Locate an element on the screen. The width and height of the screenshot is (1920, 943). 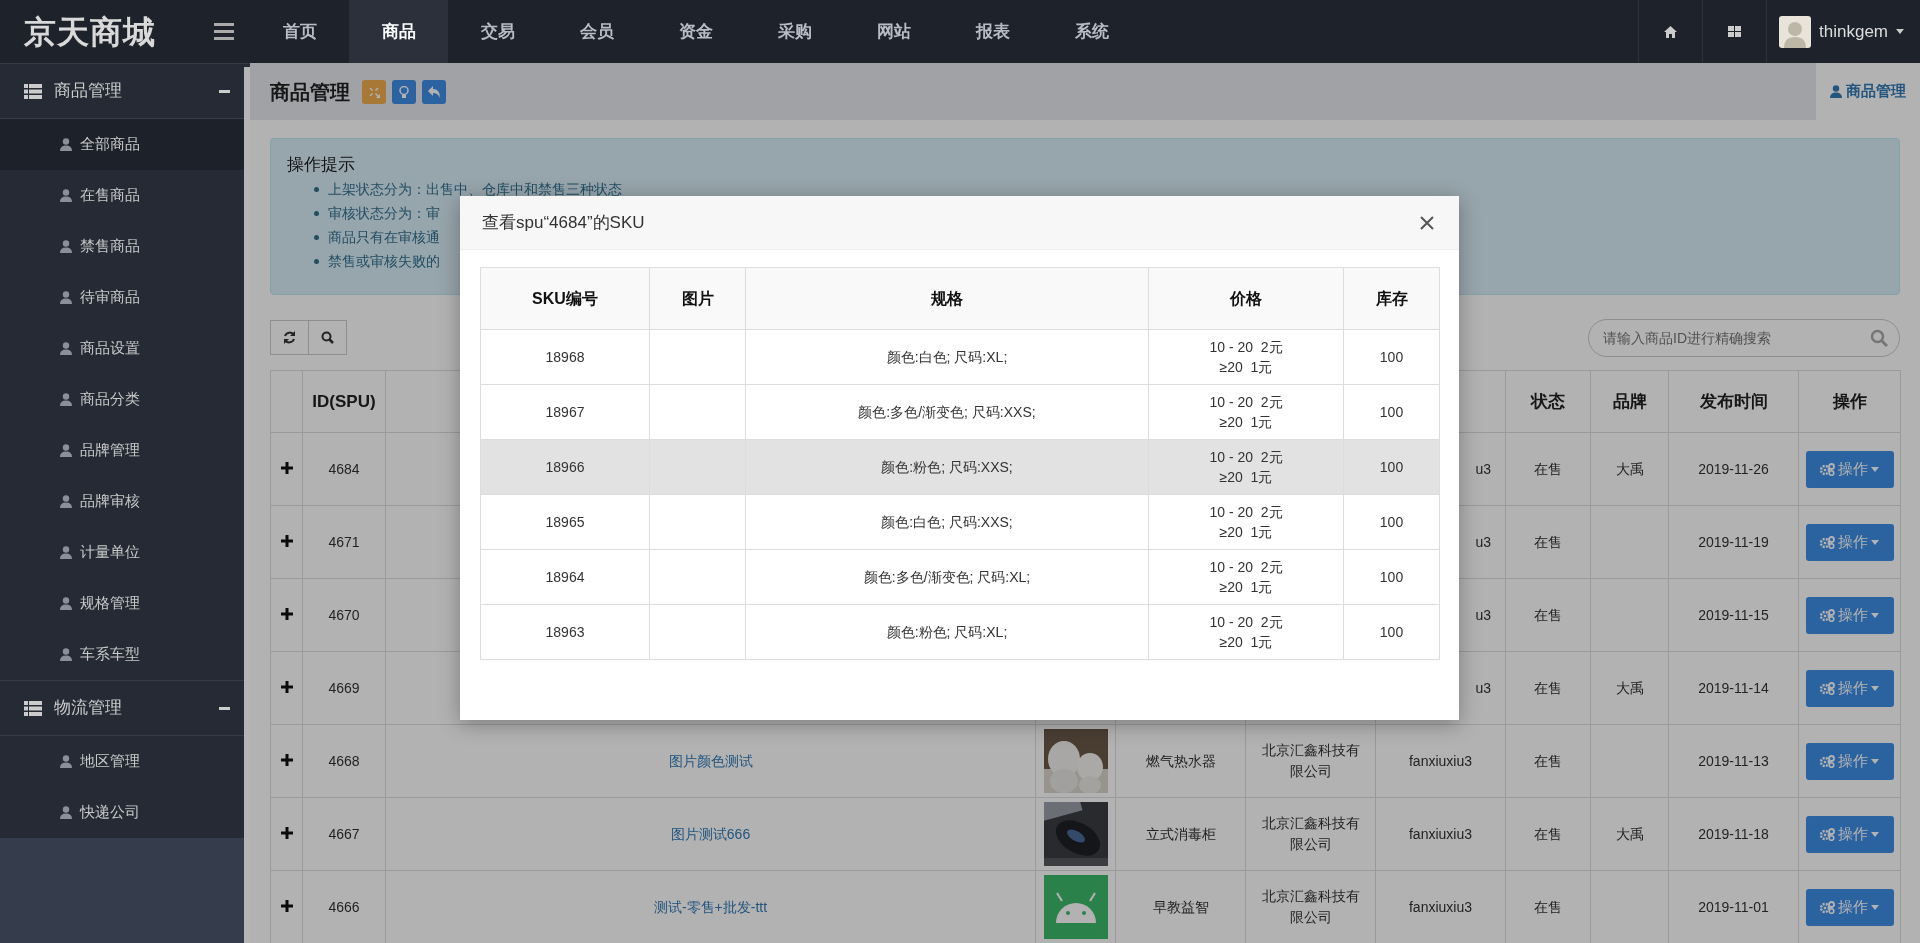
nav-tab: 商品 is located at coordinates (398, 31).